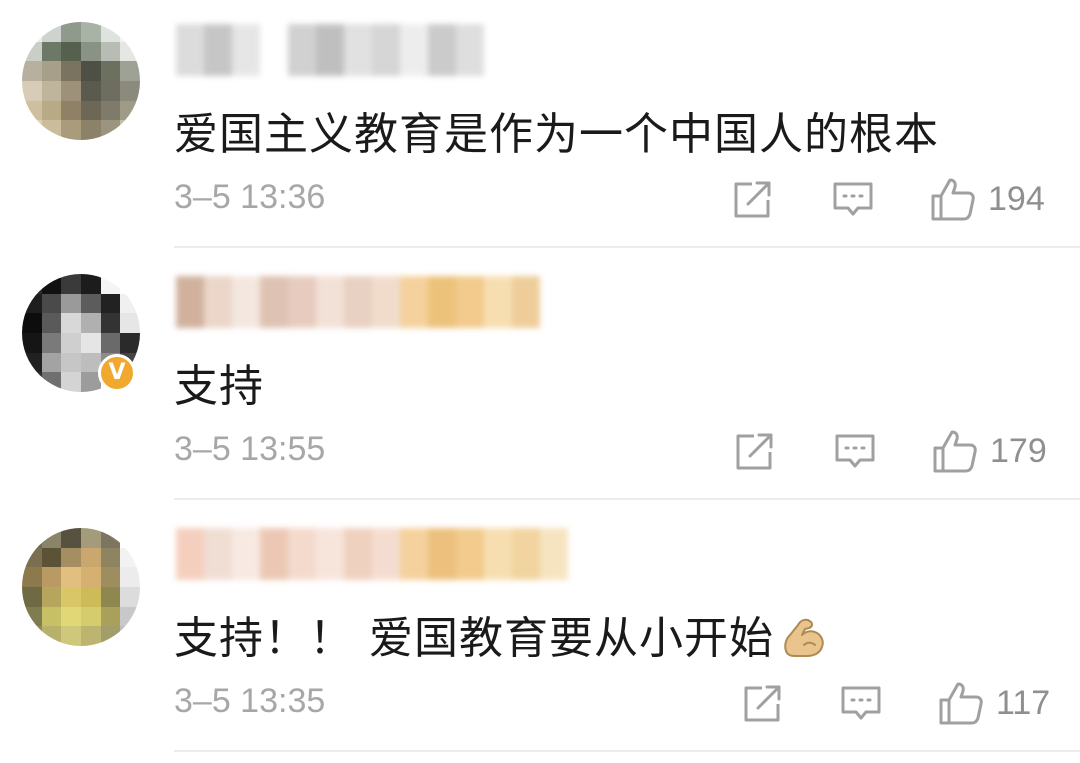 Image resolution: width=1080 pixels, height=763 pixels. Describe the element at coordinates (989, 451) in the screenshot. I see `like-button: 179` at that location.